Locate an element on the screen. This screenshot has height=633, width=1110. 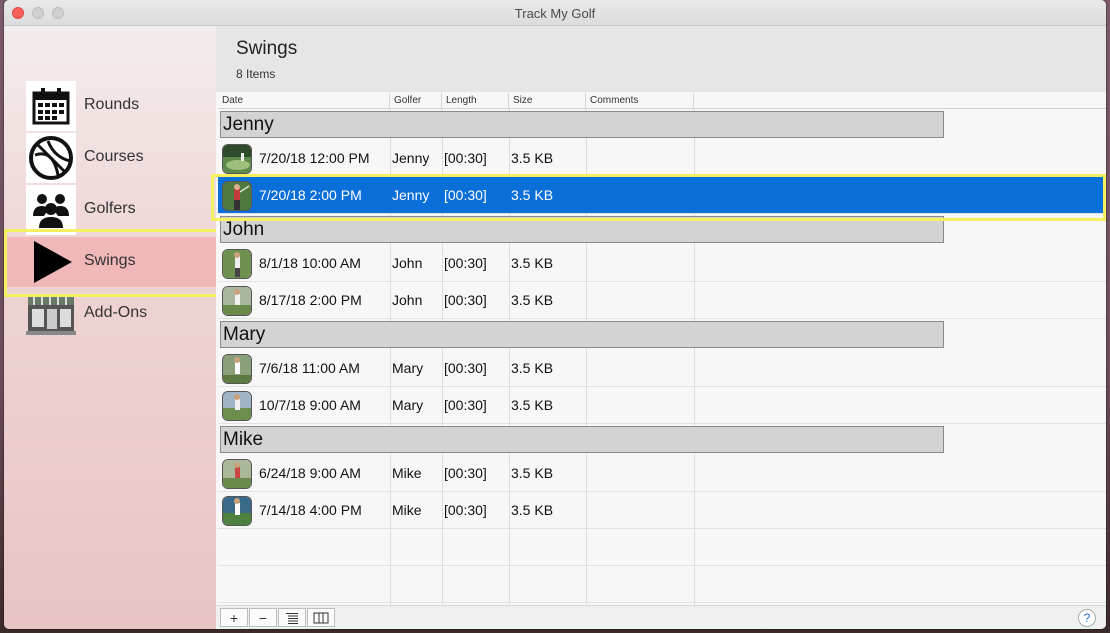
sidebar-item-label: Rounds is located at coordinates (112, 104).